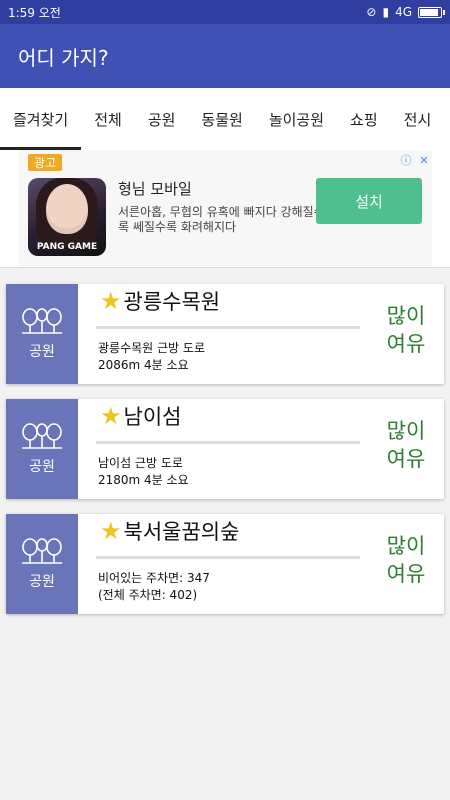  I want to click on title-row: ★ 북서울꿈의숲, so click(169, 531).